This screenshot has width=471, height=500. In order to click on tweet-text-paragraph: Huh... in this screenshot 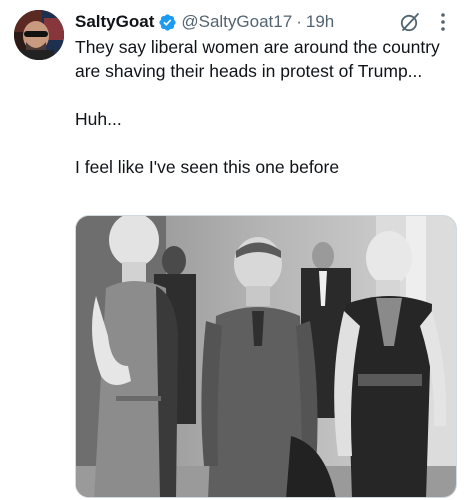, I will do `click(98, 119)`.